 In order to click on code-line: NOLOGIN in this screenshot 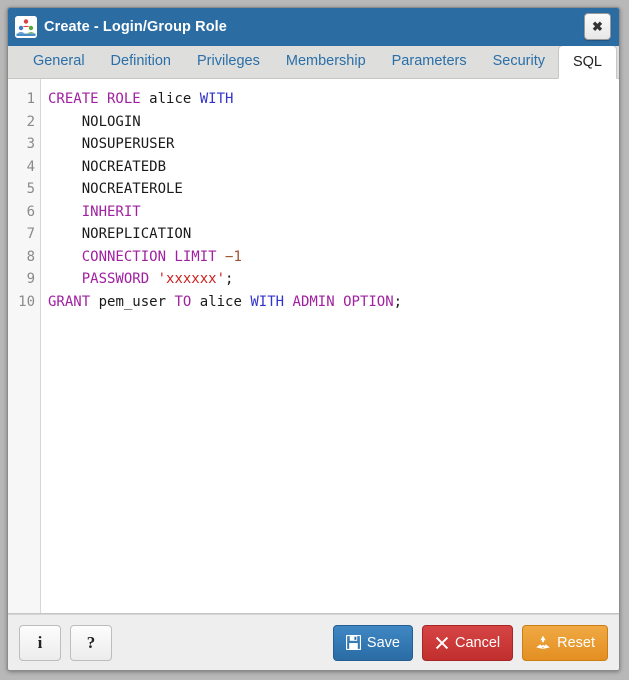, I will do `click(333, 122)`.